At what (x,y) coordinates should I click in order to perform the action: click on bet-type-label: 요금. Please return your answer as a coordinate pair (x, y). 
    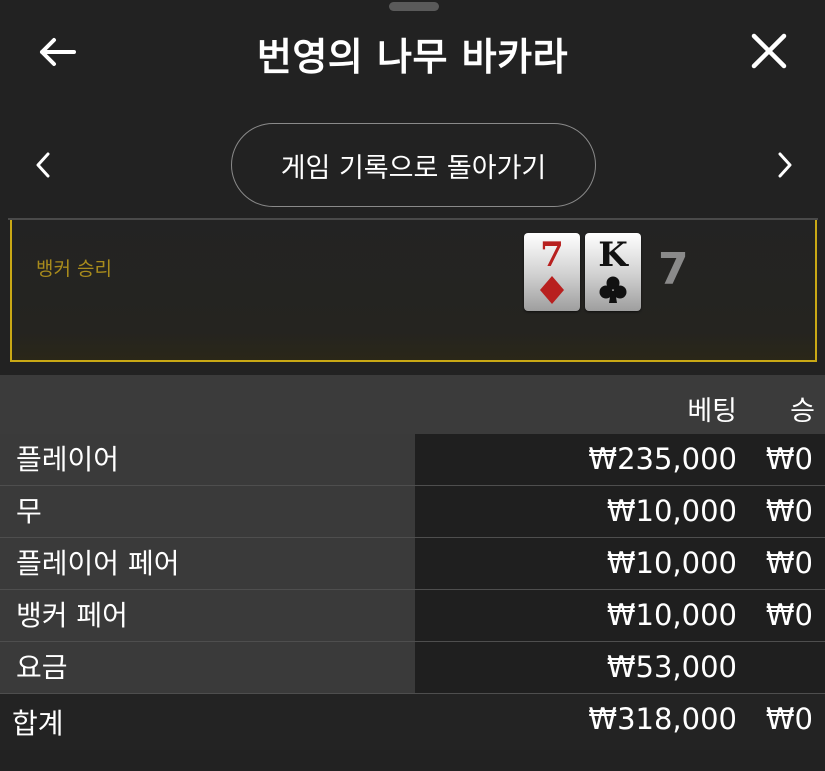
    Looking at the image, I should click on (207, 667).